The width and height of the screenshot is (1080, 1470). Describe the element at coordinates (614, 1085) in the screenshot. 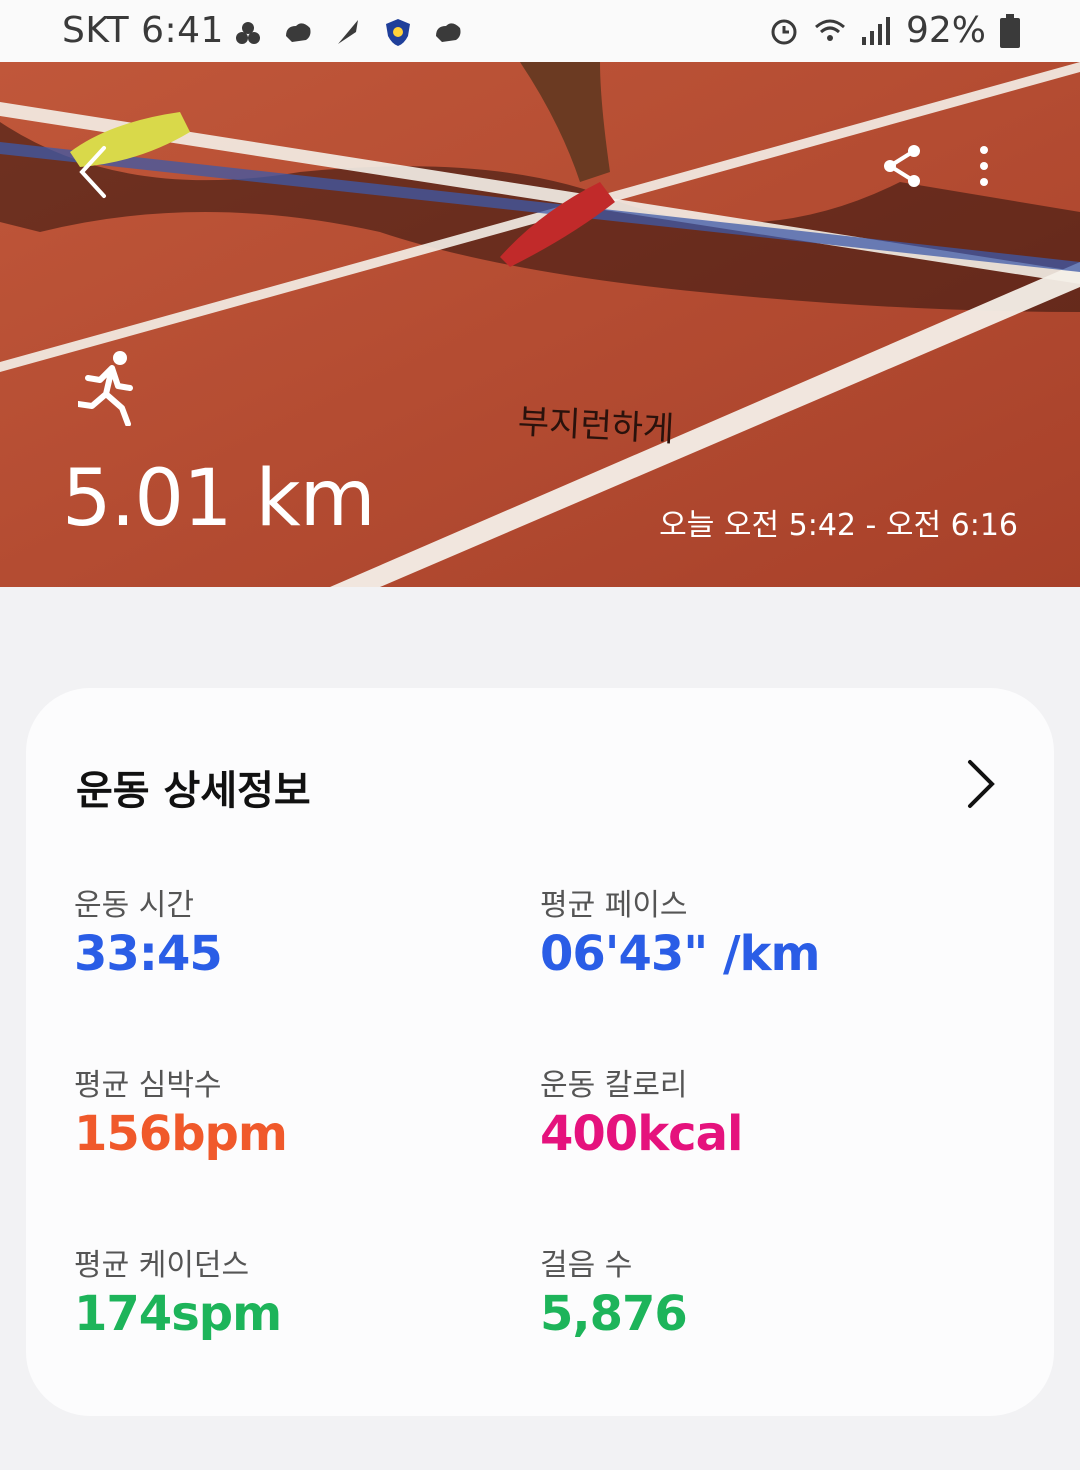

I see `stat-label-calories: 운동 칼로리` at that location.